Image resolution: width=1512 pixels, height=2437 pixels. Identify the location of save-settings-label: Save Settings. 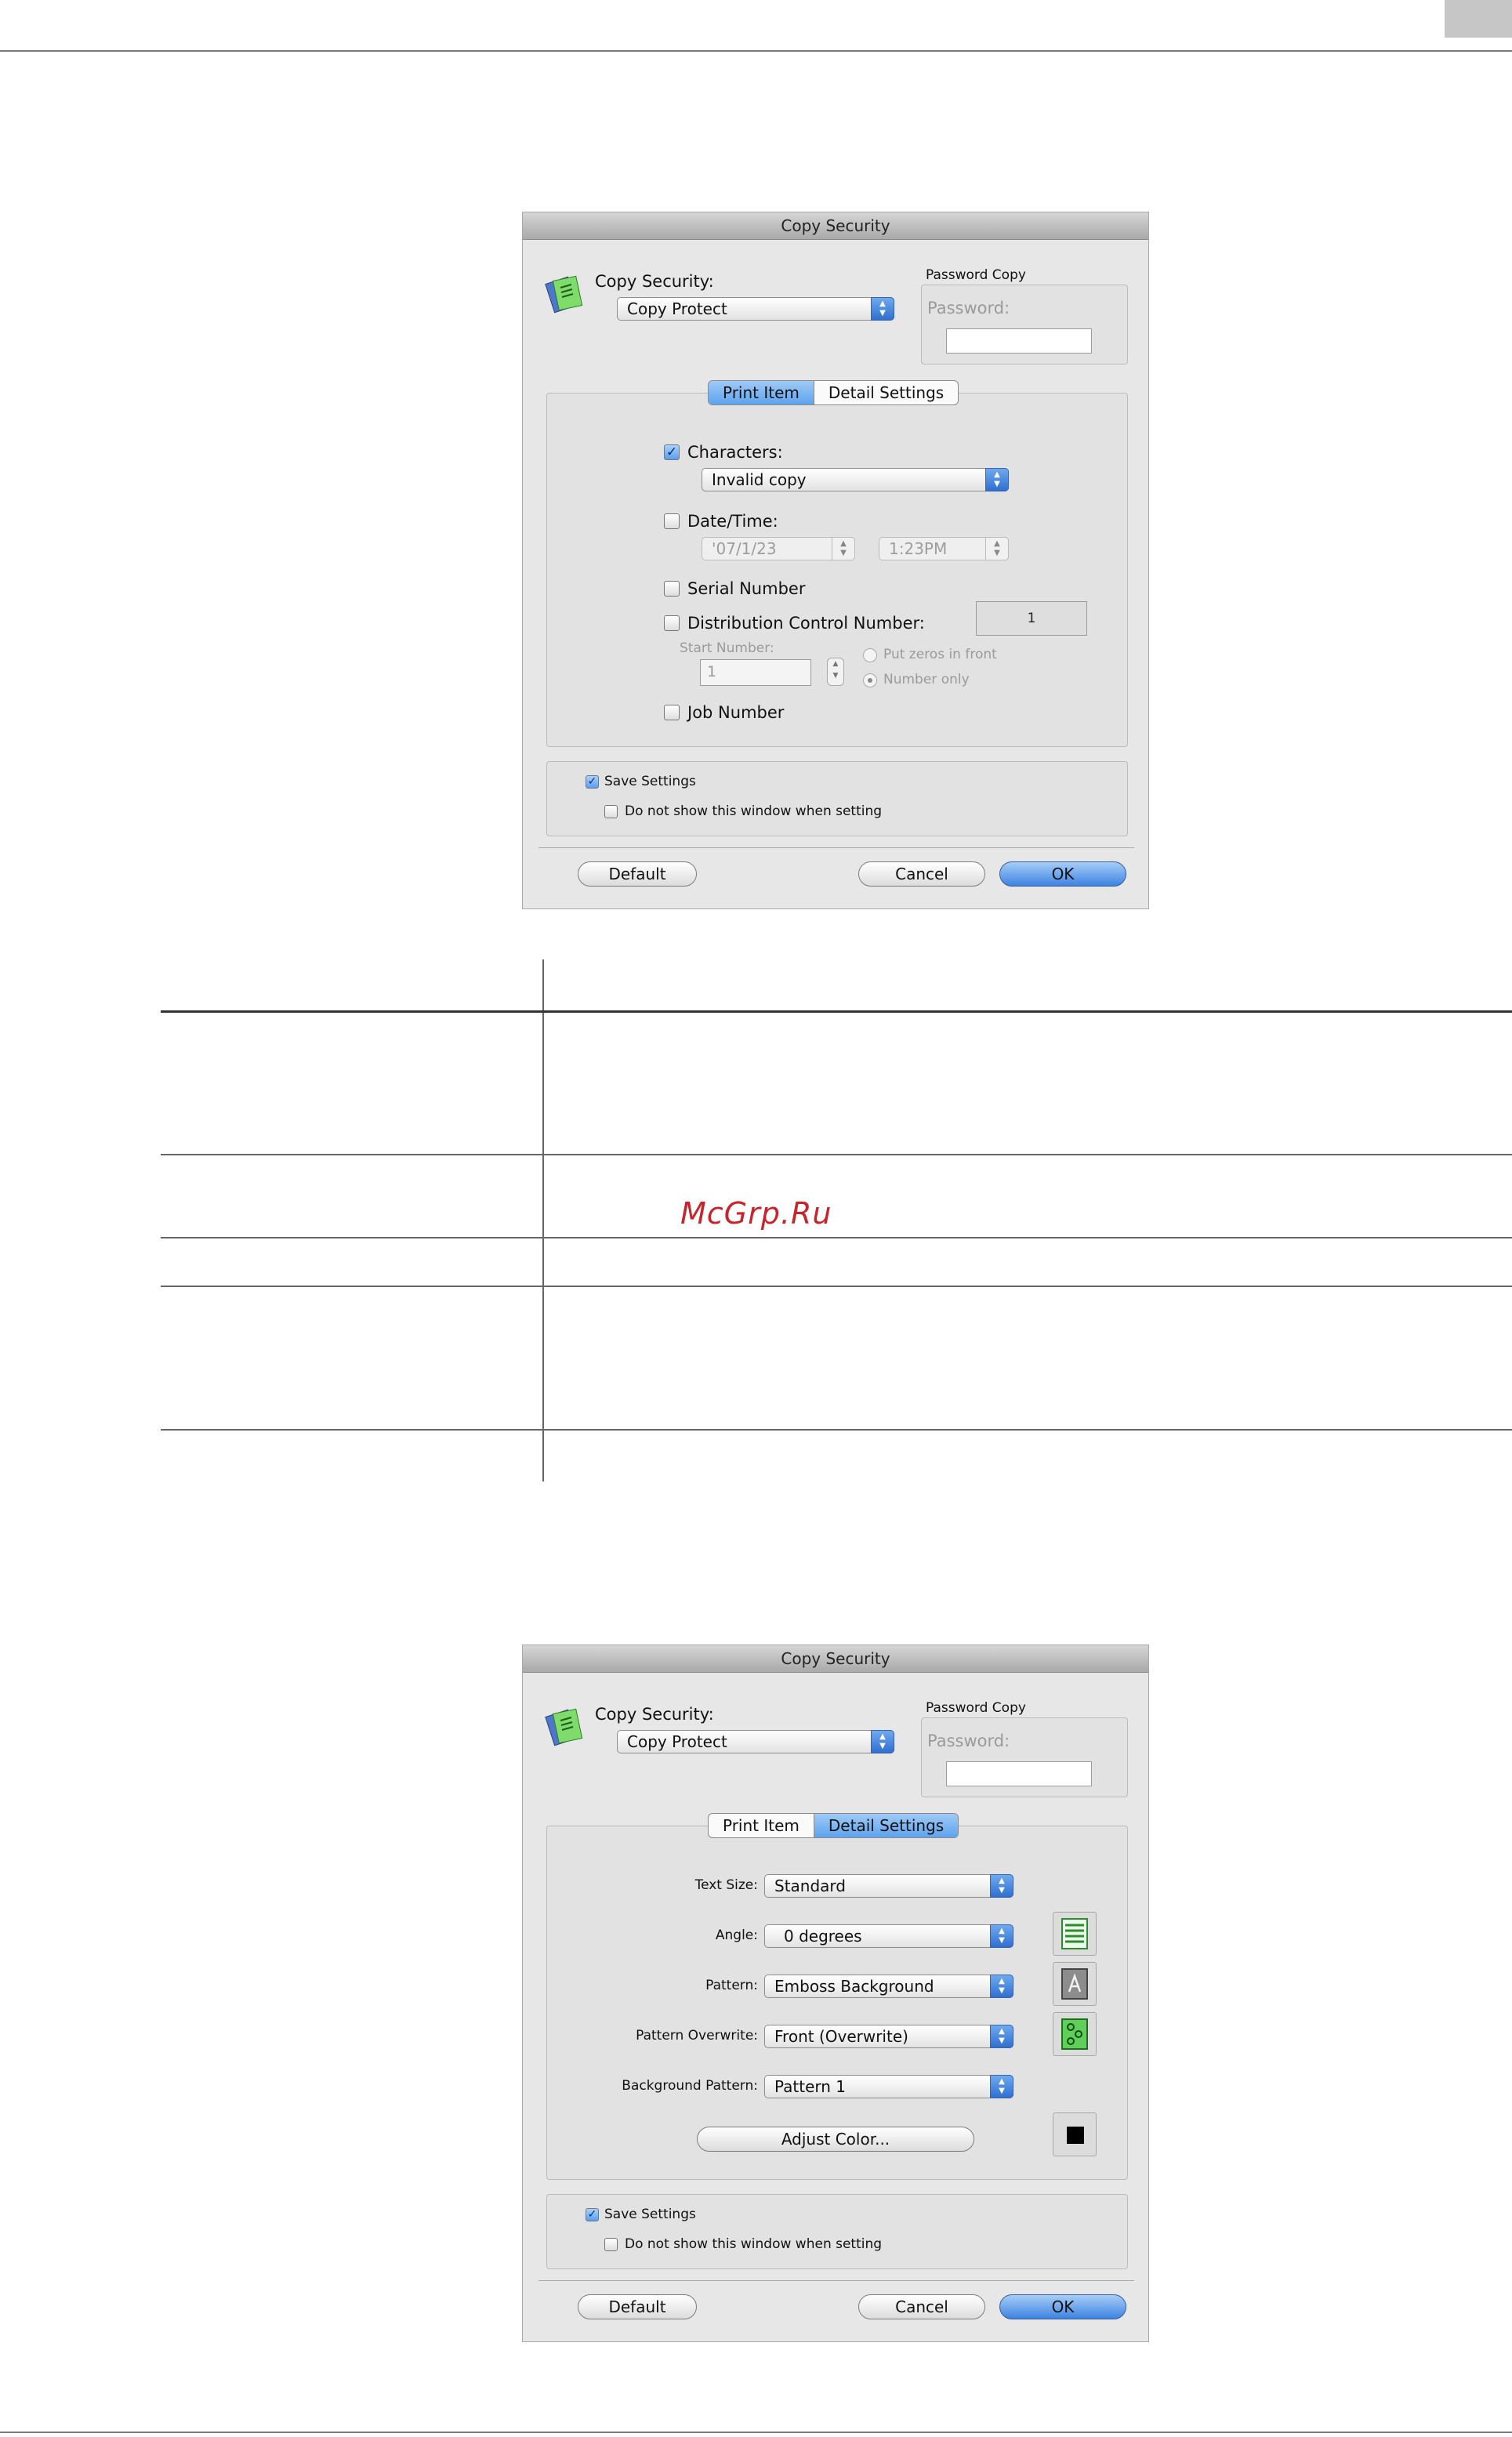
(650, 781).